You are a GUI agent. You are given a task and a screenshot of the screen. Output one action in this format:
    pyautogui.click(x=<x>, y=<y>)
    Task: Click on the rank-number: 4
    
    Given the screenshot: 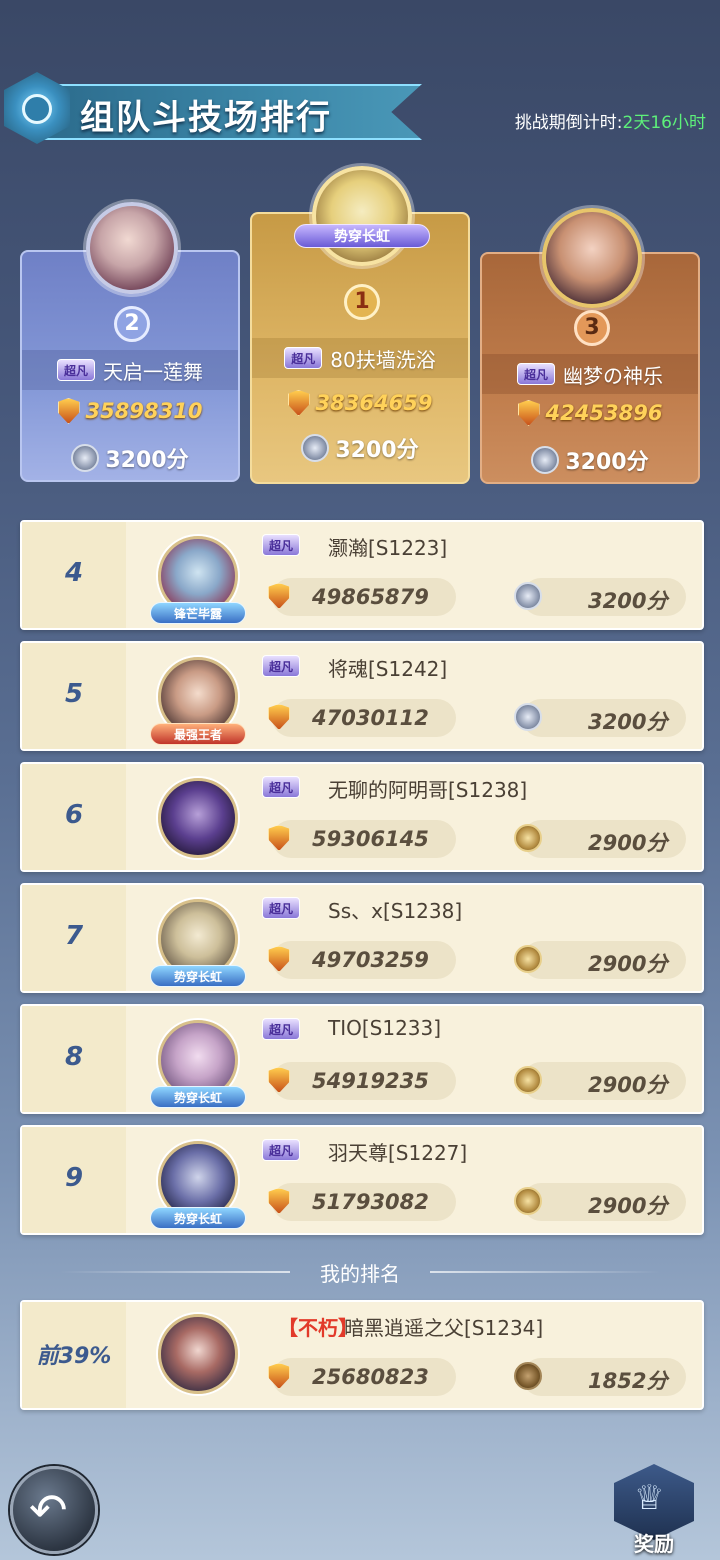 What is the action you would take?
    pyautogui.click(x=74, y=573)
    